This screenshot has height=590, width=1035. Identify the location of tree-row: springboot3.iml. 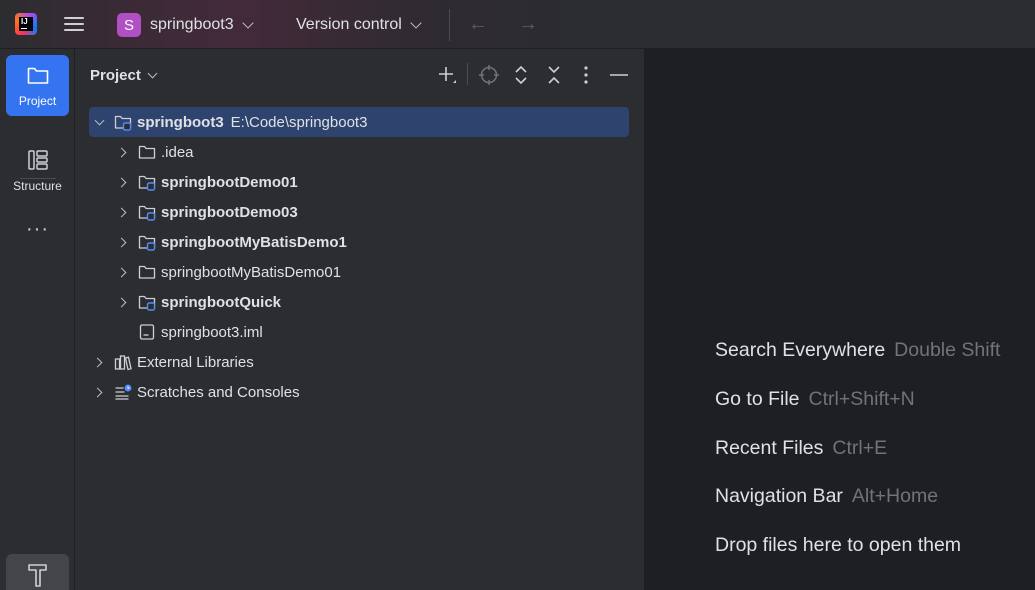
(359, 332).